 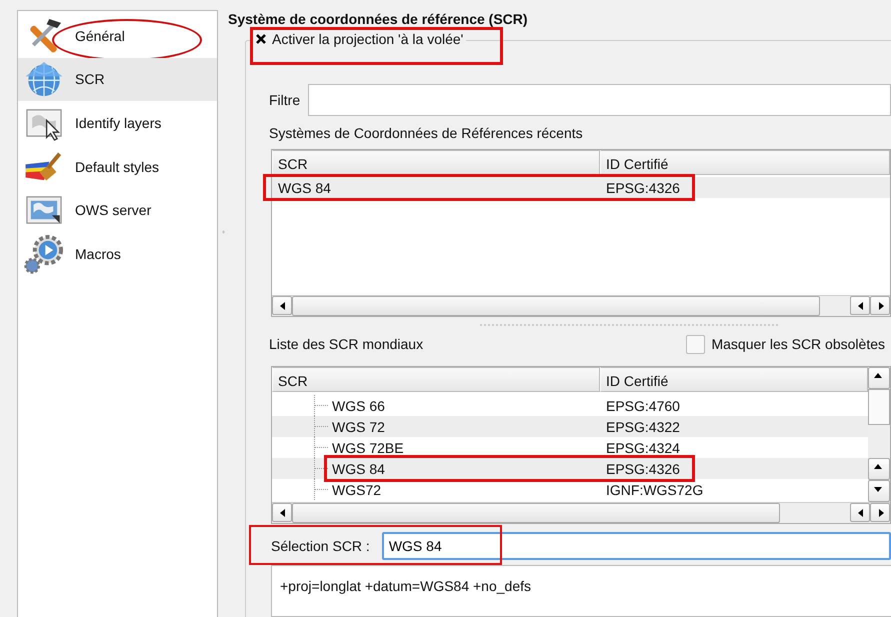 I want to click on table-cell: WGS 66, so click(x=358, y=406).